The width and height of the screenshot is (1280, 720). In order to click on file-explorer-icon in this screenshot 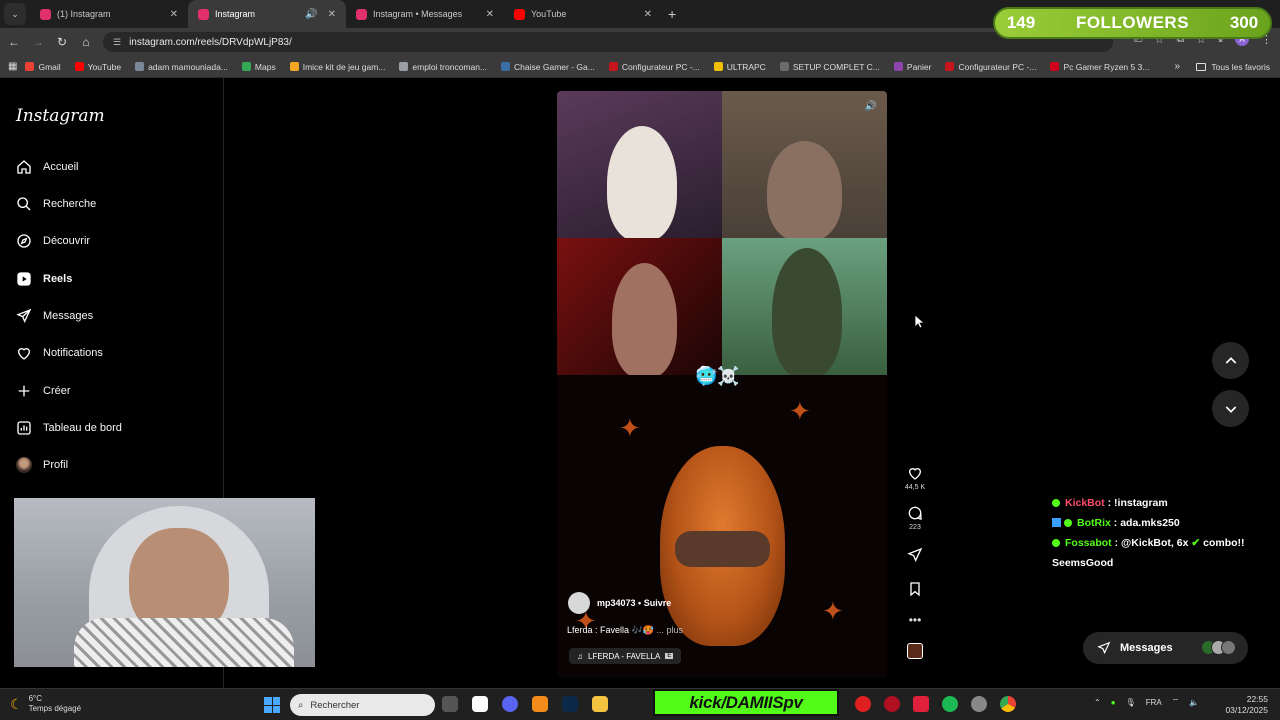, I will do `click(600, 704)`.